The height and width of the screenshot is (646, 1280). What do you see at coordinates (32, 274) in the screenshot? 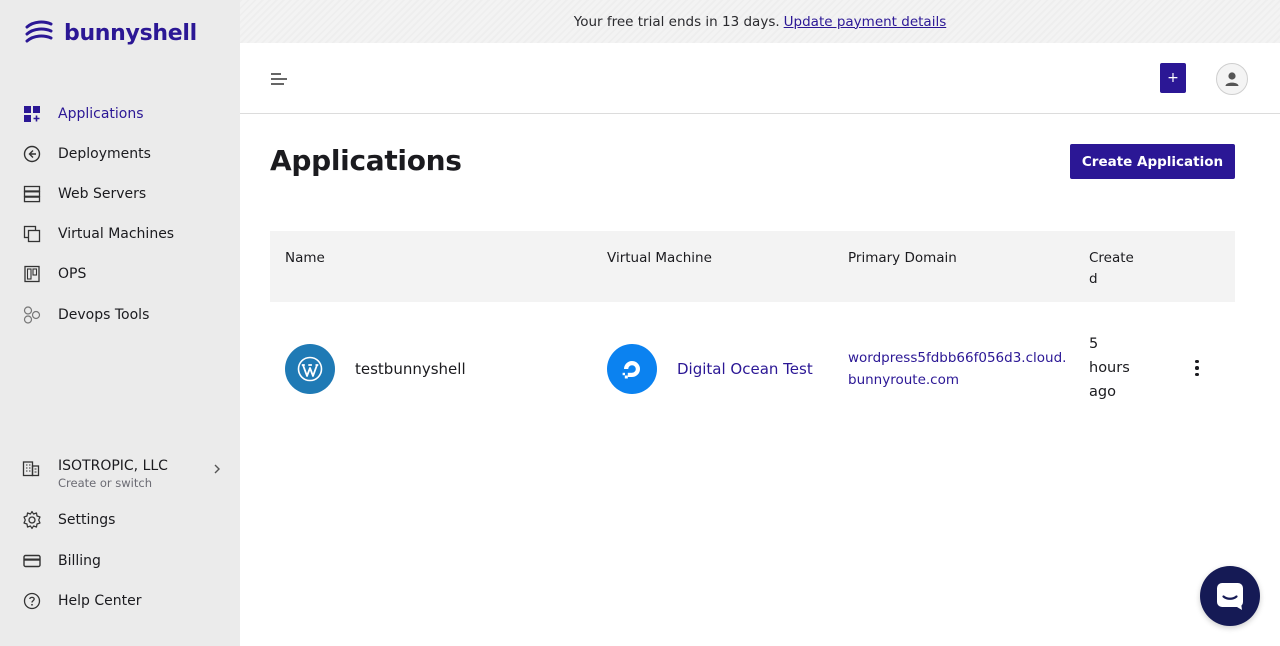
I see `ops-icon` at bounding box center [32, 274].